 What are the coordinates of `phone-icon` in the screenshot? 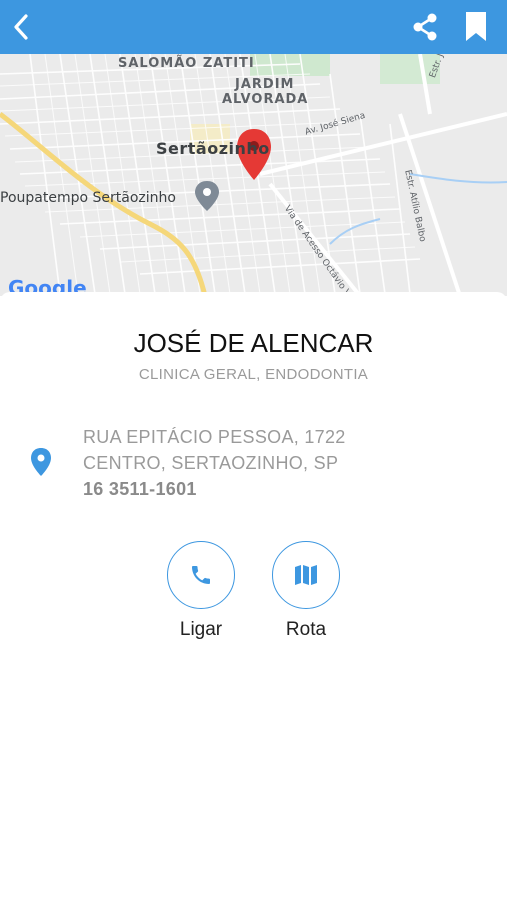 It's located at (201, 575).